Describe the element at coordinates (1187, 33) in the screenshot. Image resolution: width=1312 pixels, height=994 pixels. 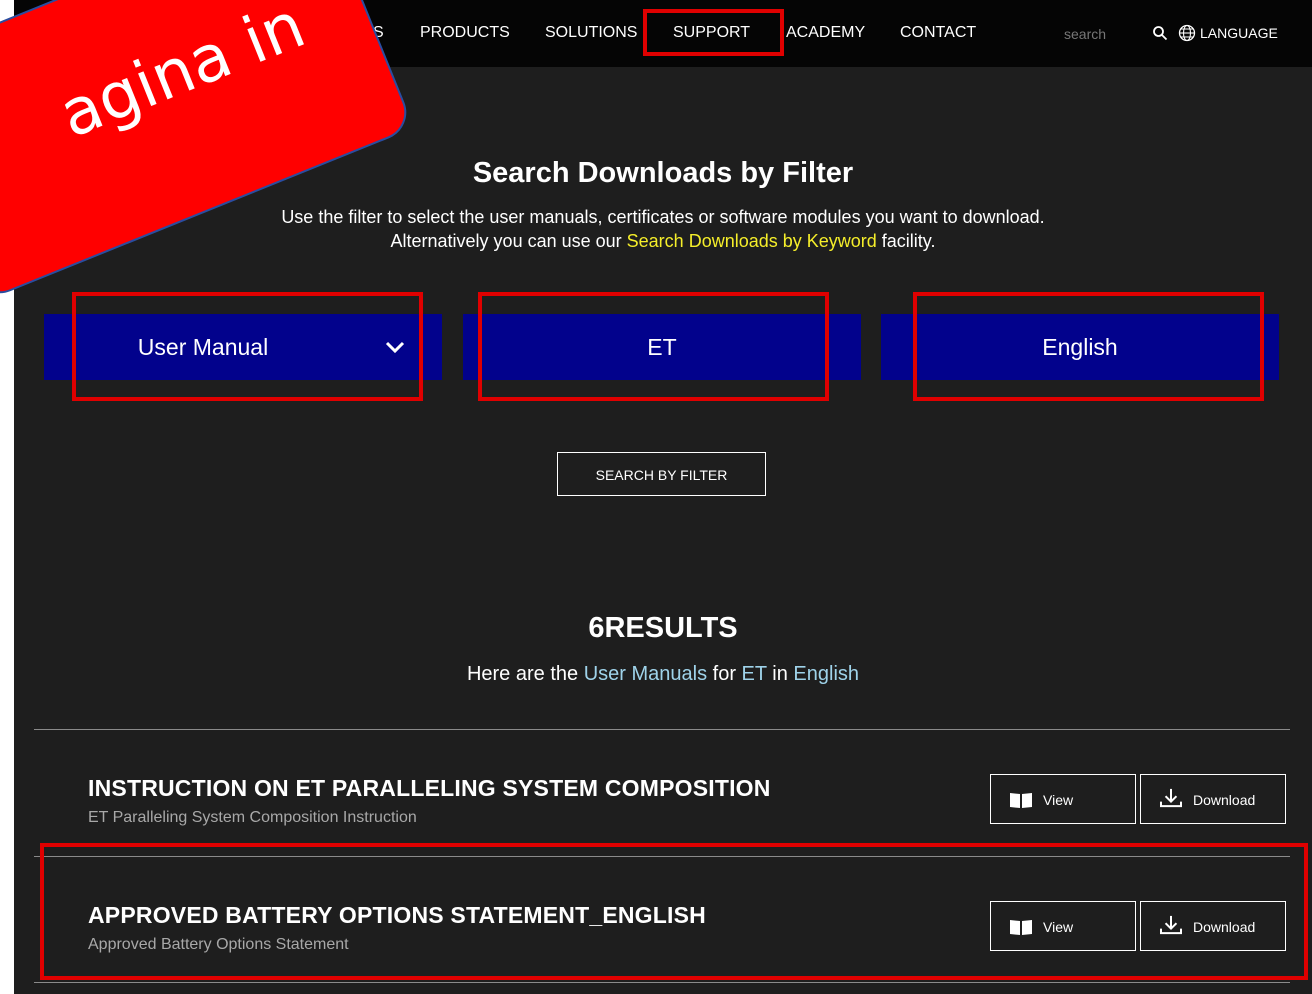
I see `globe-icon` at that location.